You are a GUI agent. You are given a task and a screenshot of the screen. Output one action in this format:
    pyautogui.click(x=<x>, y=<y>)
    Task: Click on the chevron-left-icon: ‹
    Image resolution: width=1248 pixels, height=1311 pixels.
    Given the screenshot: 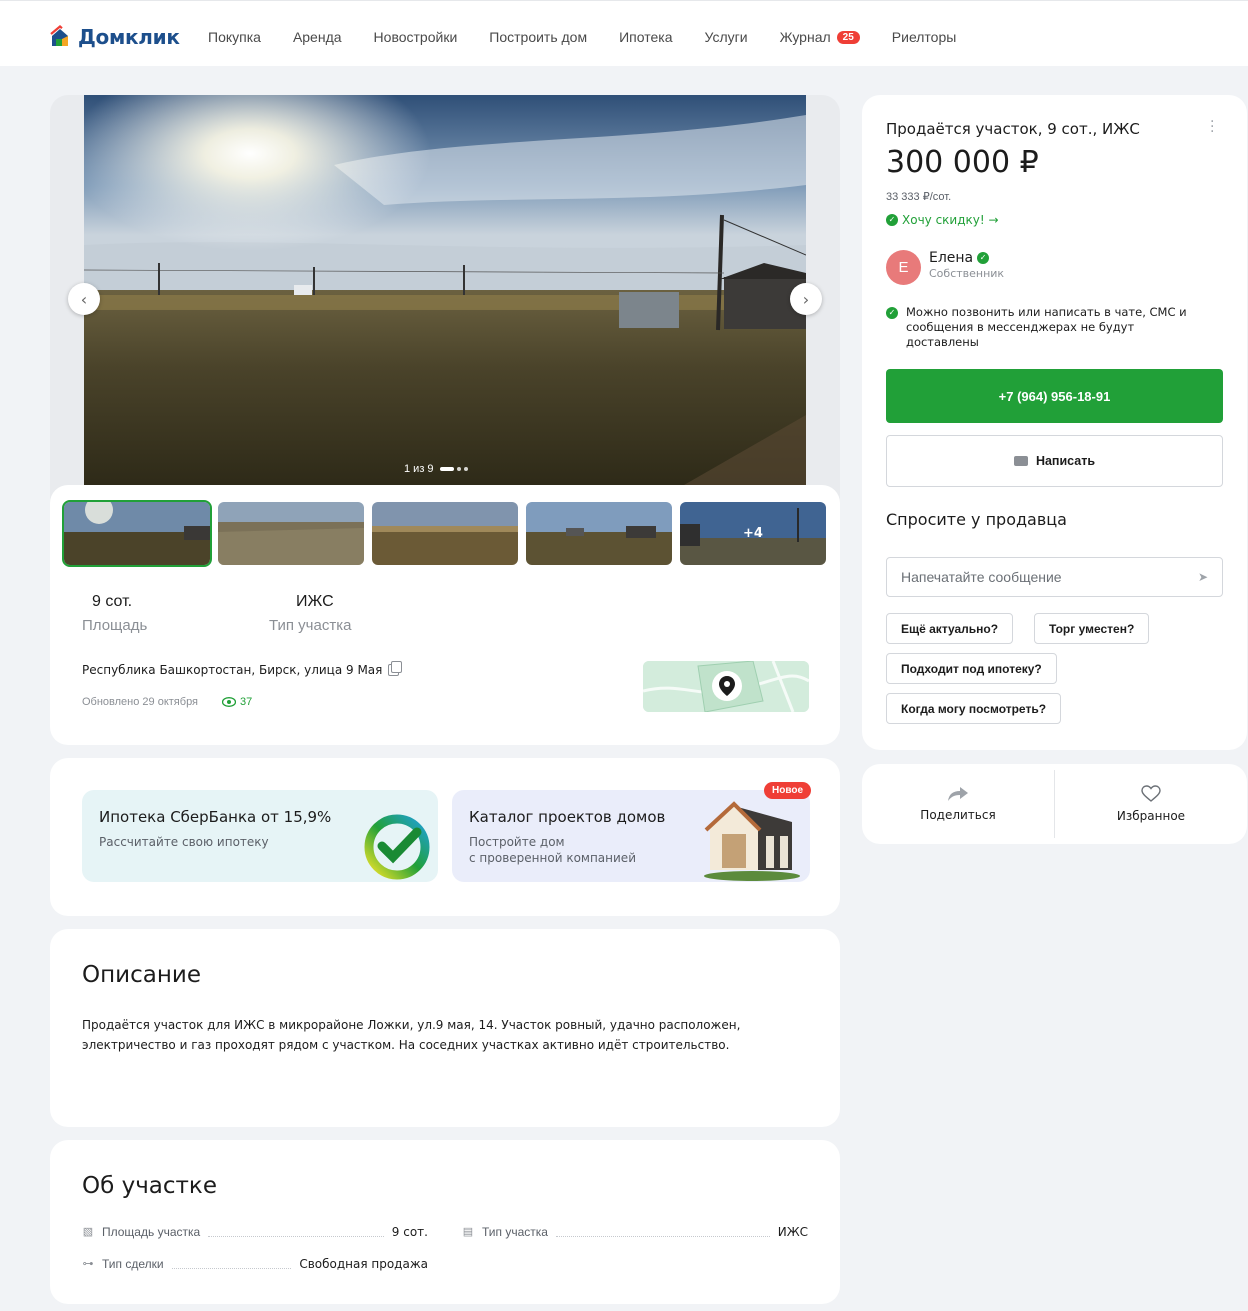 What is the action you would take?
    pyautogui.click(x=84, y=299)
    